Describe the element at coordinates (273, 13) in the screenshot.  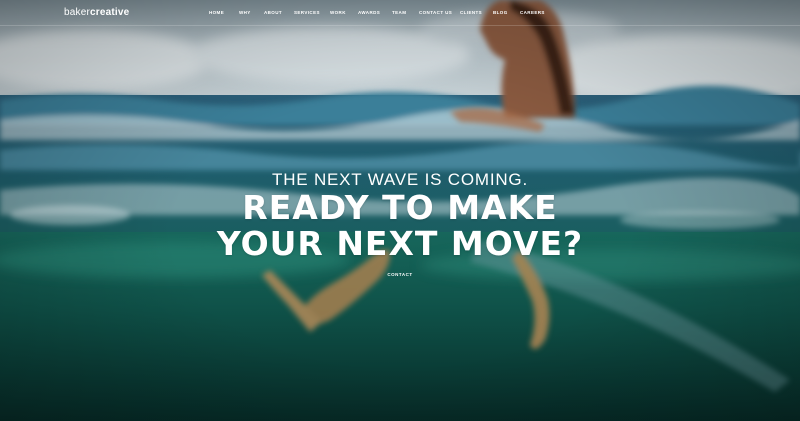
I see `nav-item-about: ABOUT` at that location.